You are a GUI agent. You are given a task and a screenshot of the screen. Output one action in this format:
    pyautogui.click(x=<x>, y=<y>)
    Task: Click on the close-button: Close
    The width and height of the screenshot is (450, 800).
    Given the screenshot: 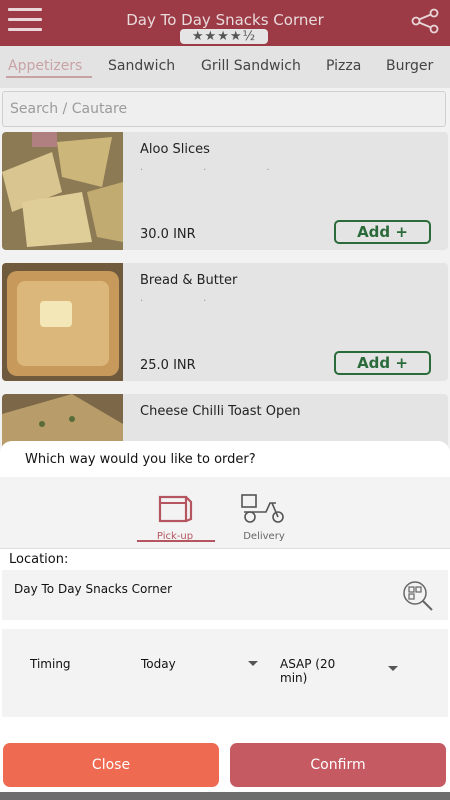 What is the action you would take?
    pyautogui.click(x=111, y=765)
    